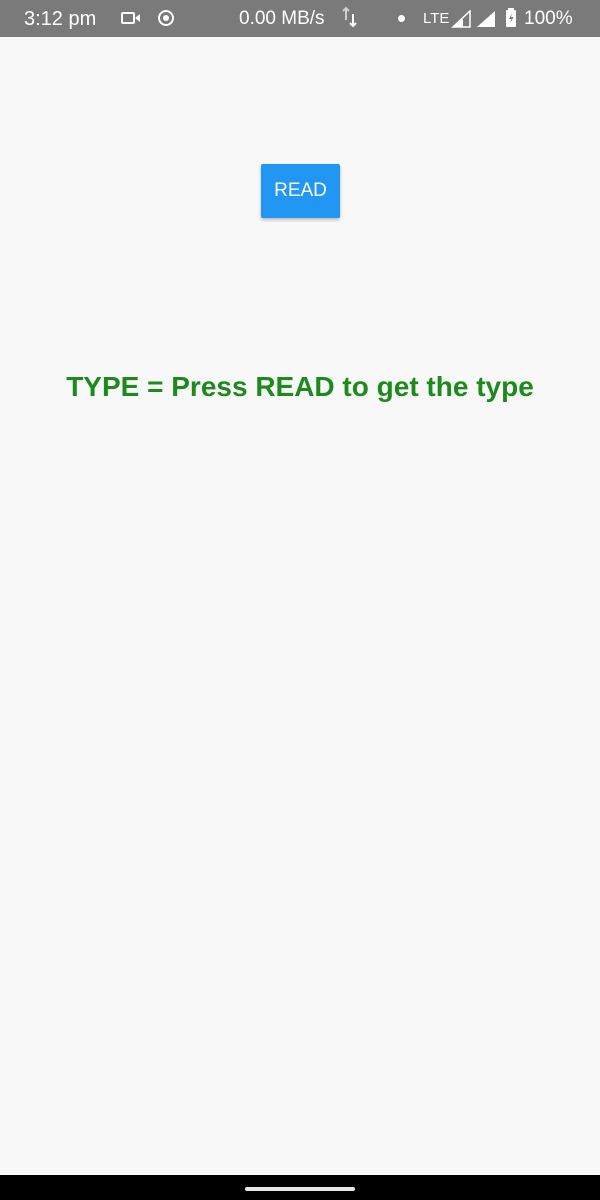 This screenshot has width=600, height=1200. Describe the element at coordinates (350, 17) in the screenshot. I see `updown-arrows-icon` at that location.